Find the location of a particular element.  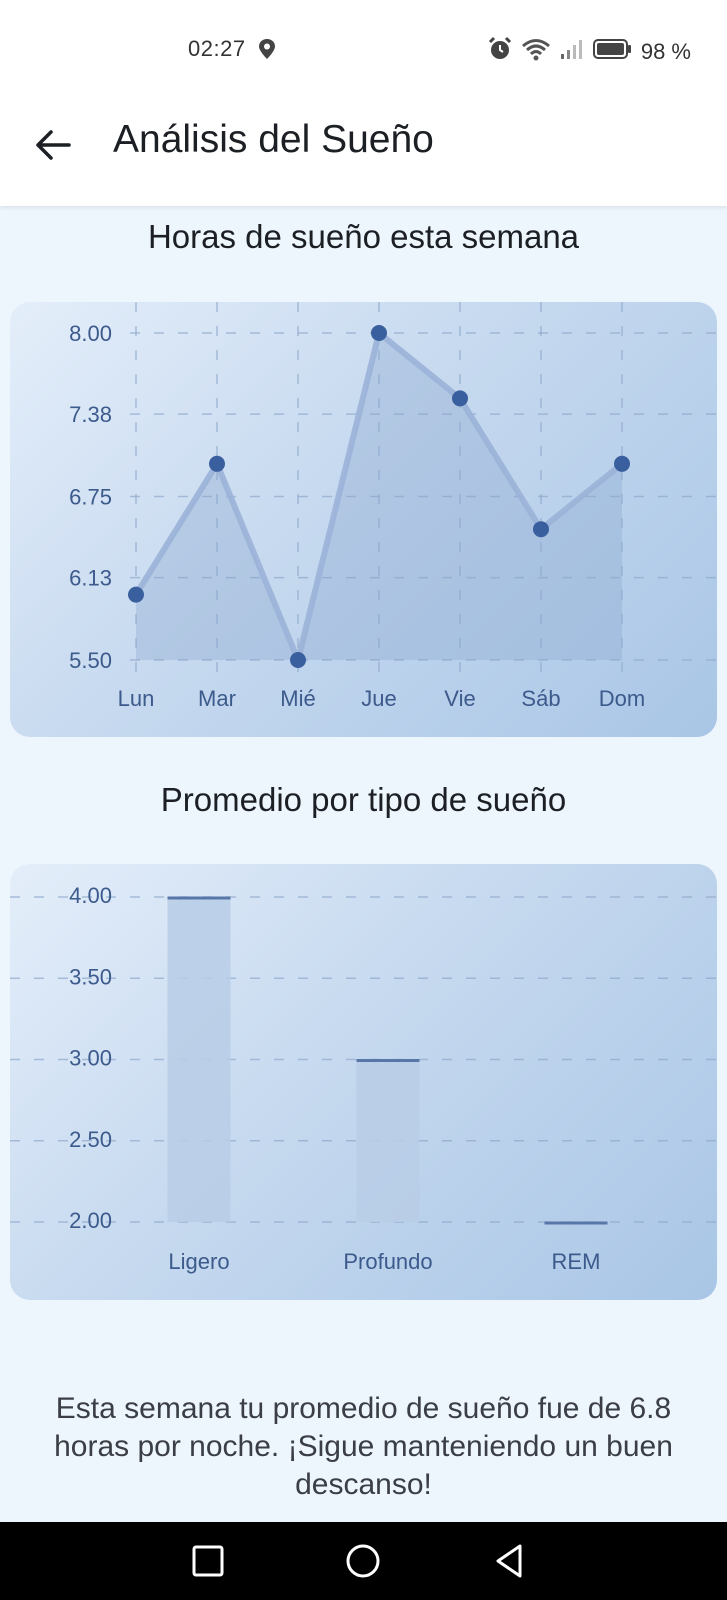

status-bar: 02:27 98 % is located at coordinates (363, 50).